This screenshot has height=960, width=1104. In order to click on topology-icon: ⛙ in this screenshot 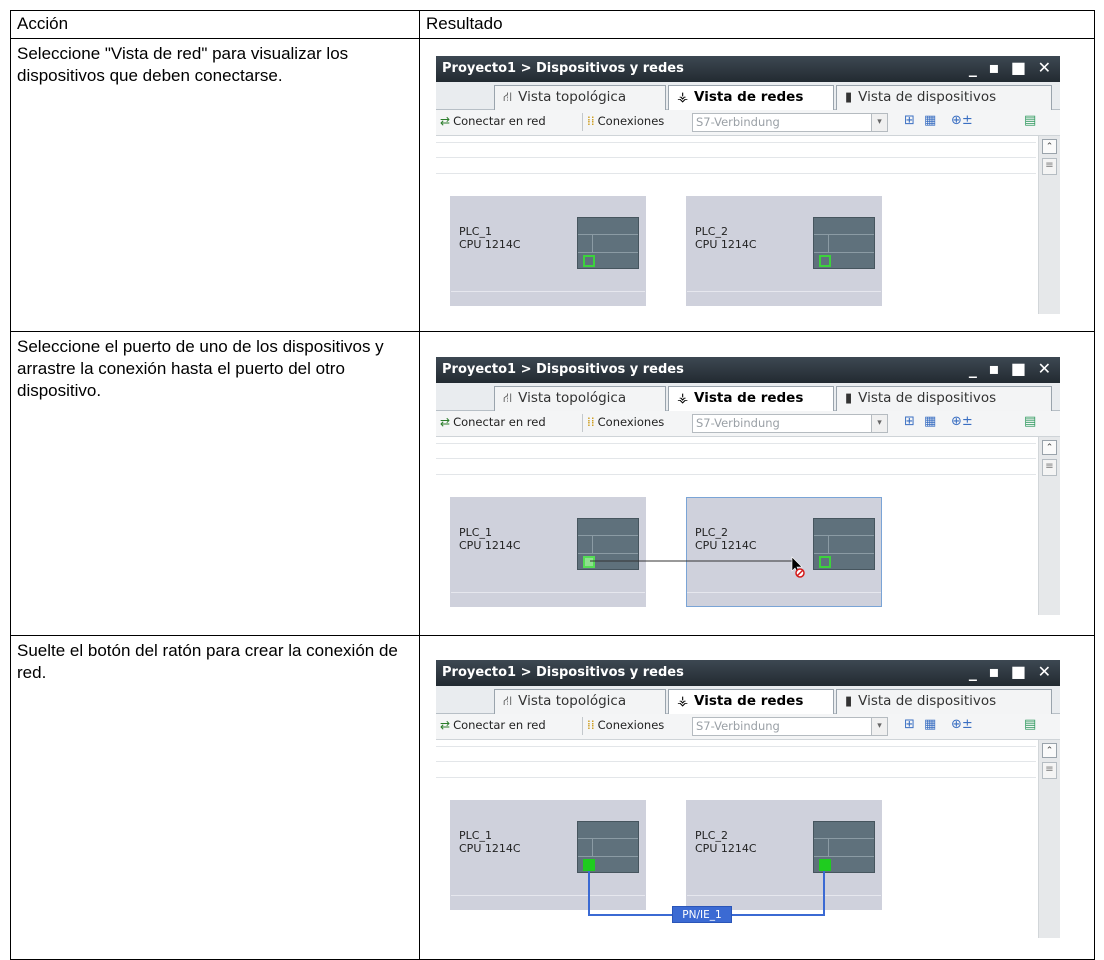, I will do `click(508, 398)`.